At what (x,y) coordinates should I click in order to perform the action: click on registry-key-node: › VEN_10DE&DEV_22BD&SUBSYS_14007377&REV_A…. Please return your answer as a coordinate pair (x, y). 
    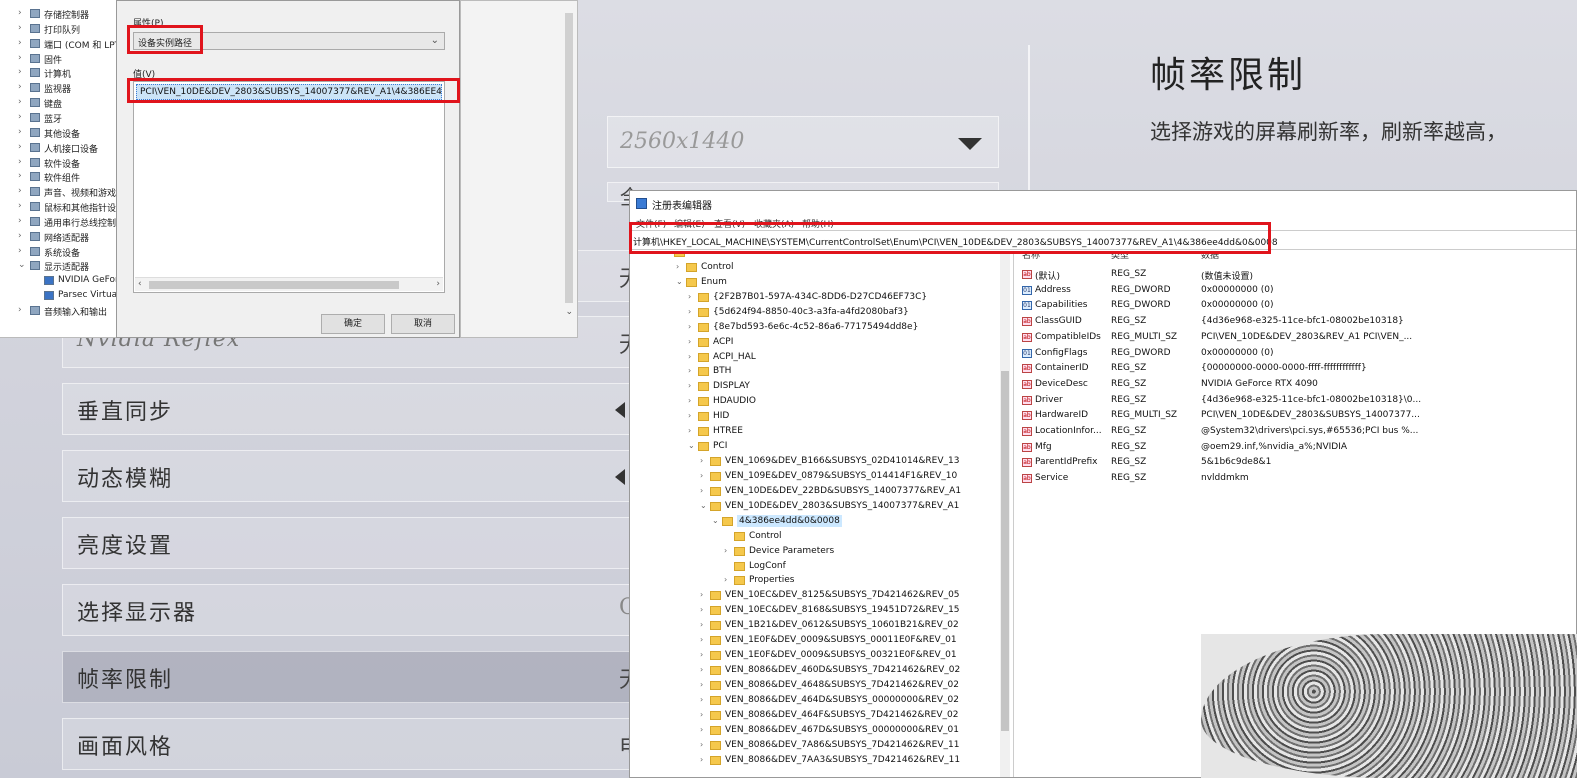
    Looking at the image, I should click on (815, 491).